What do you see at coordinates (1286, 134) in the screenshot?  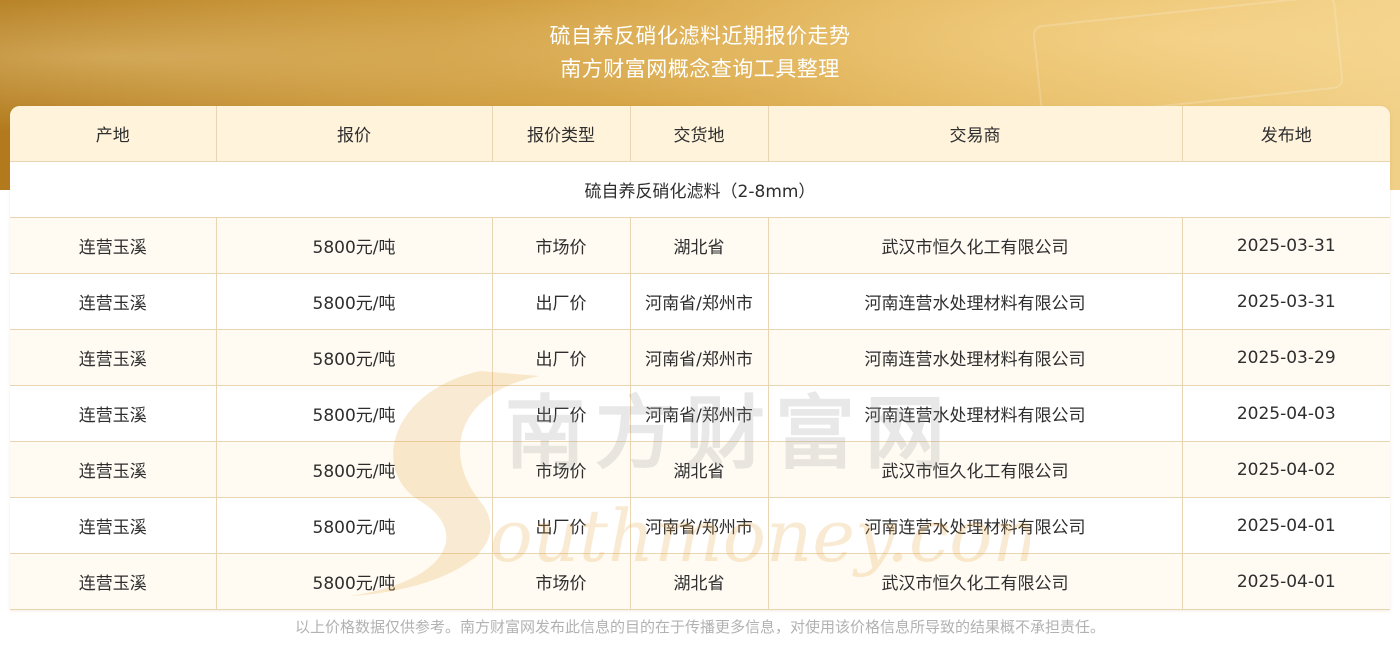 I see `column-header-publish: 发布地` at bounding box center [1286, 134].